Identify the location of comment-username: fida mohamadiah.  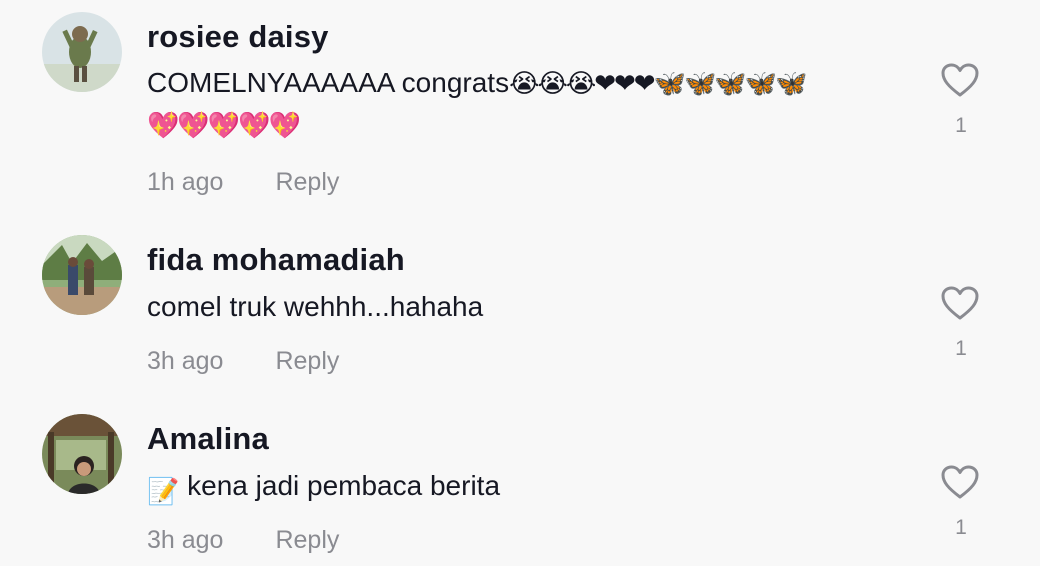
(276, 260).